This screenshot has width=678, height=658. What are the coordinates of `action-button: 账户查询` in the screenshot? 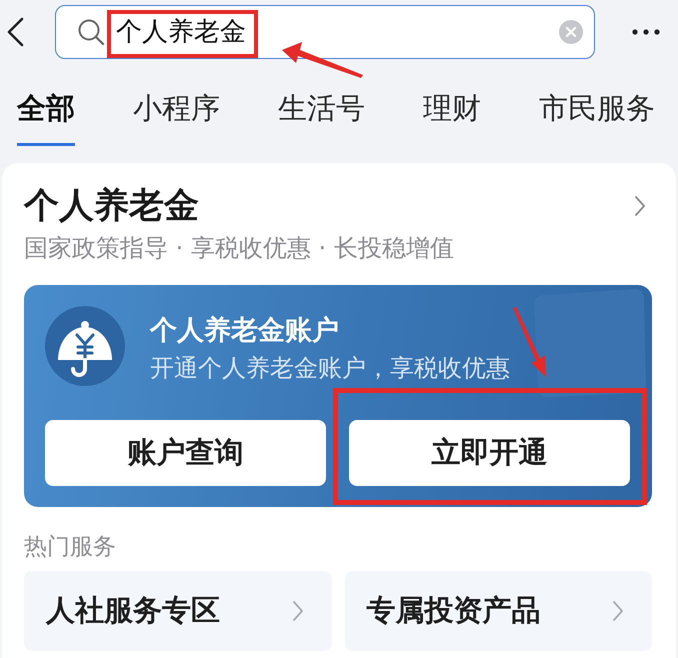 It's located at (185, 453).